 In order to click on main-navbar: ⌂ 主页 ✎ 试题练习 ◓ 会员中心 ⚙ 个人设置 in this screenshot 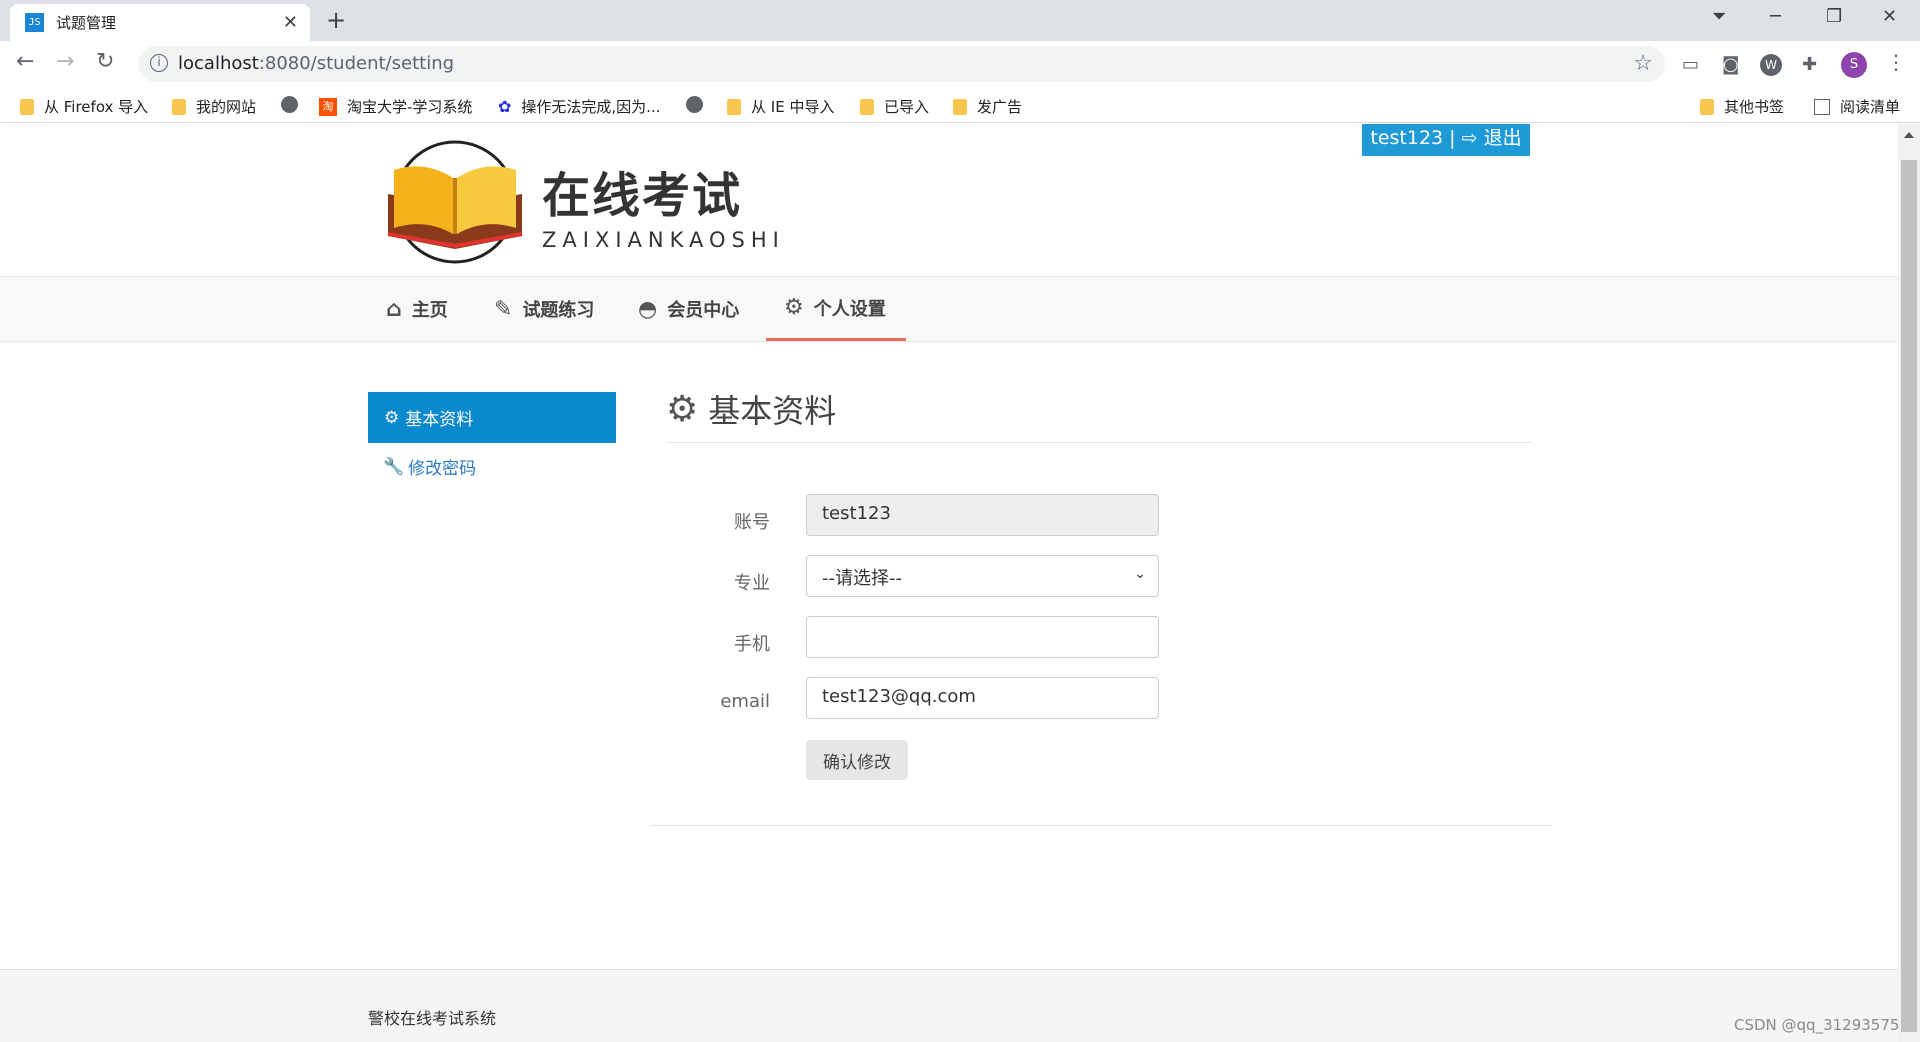, I will do `click(949, 309)`.